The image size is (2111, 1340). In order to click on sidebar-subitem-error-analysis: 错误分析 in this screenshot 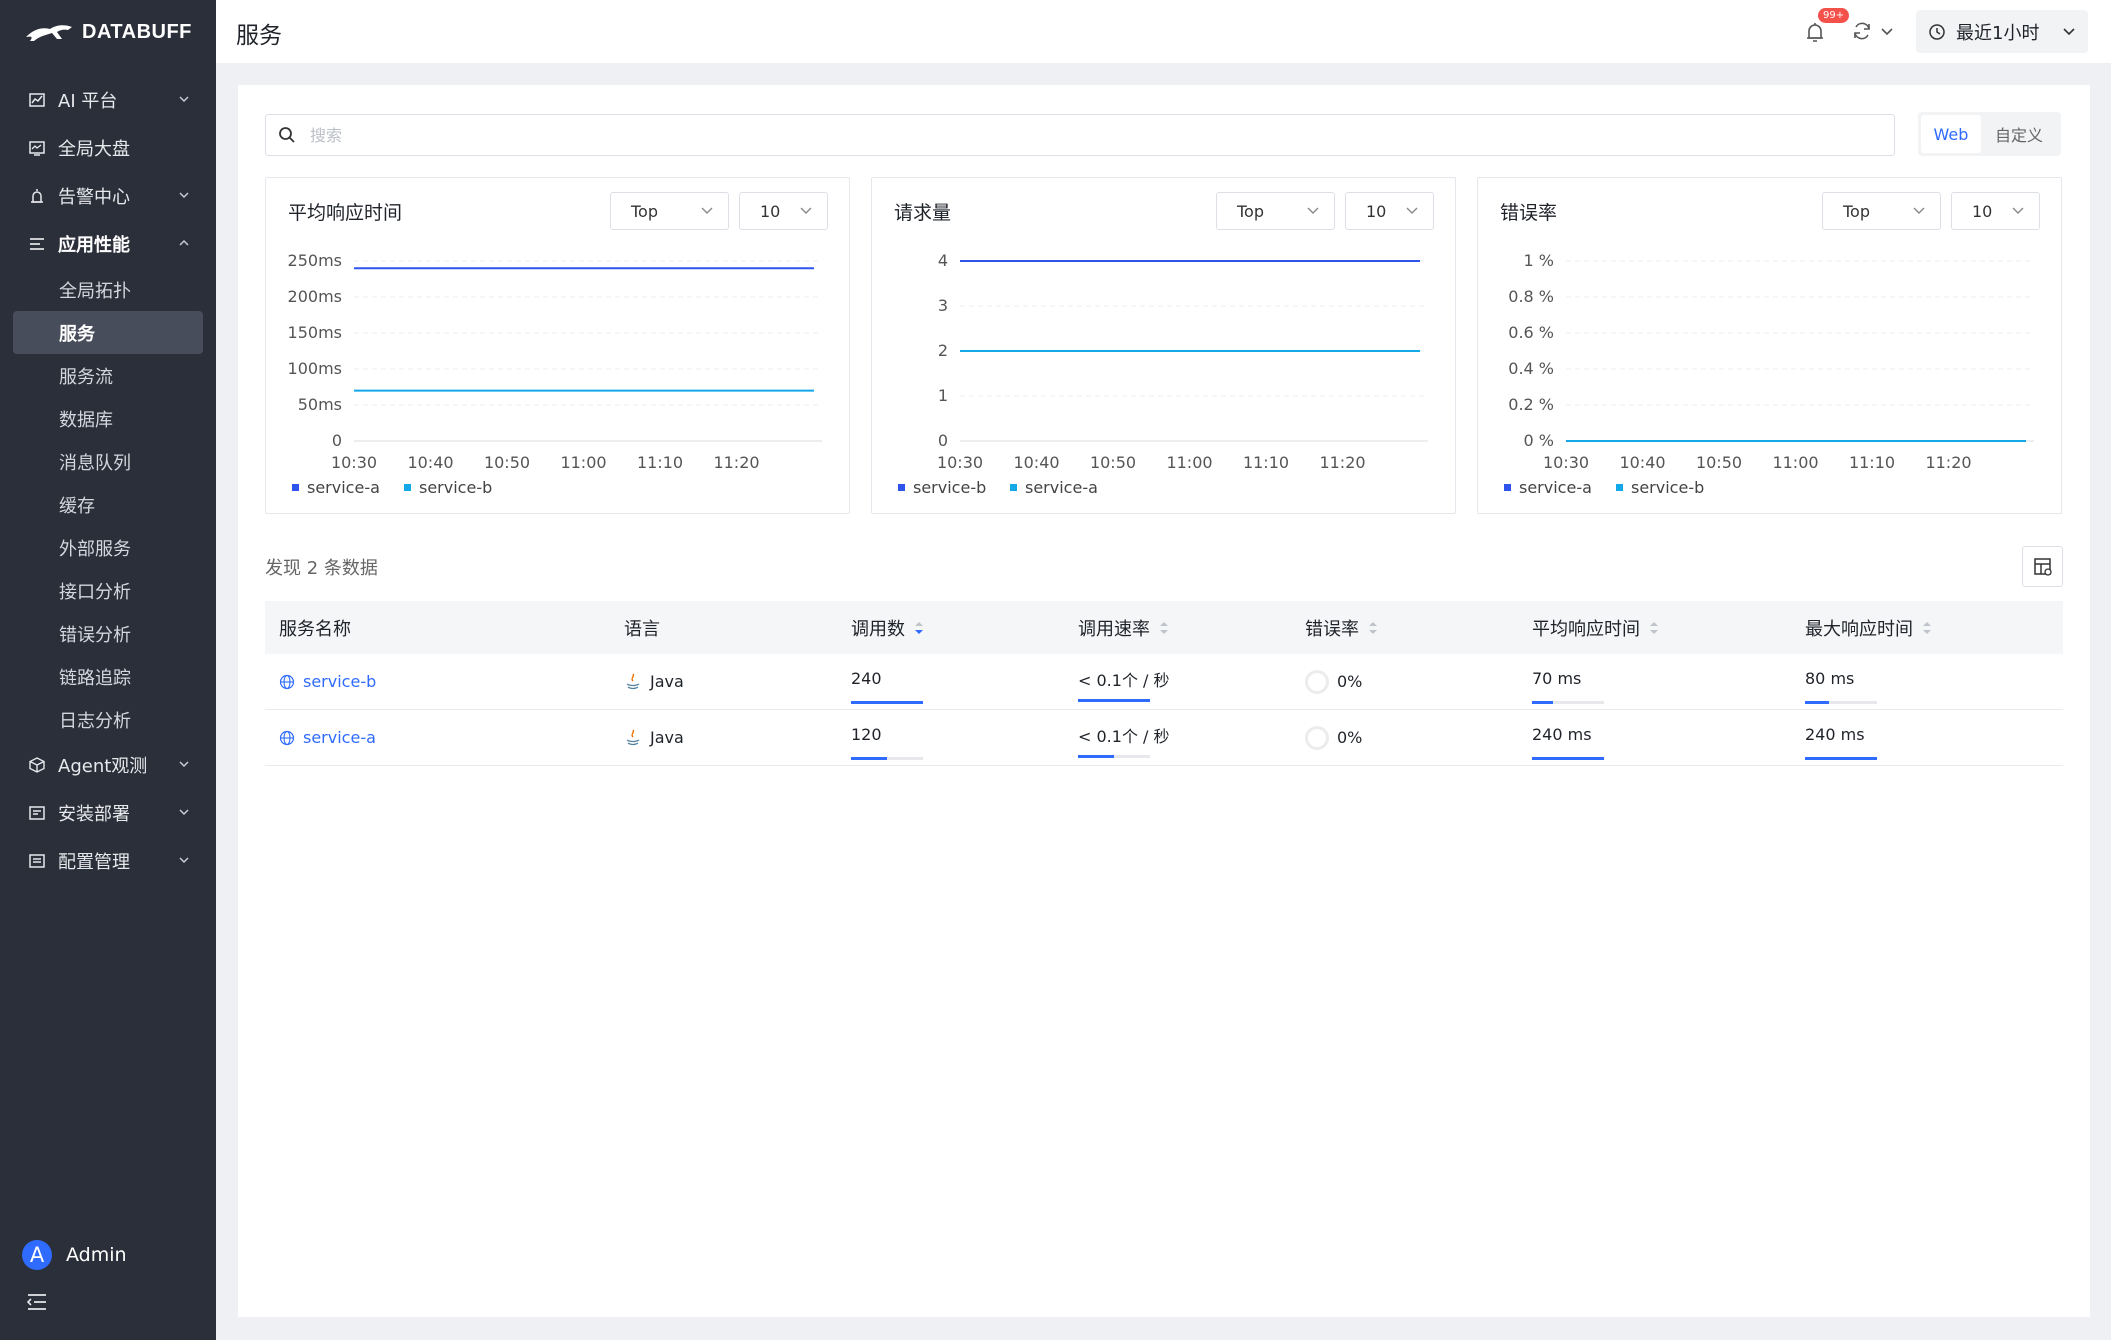, I will do `click(108, 633)`.